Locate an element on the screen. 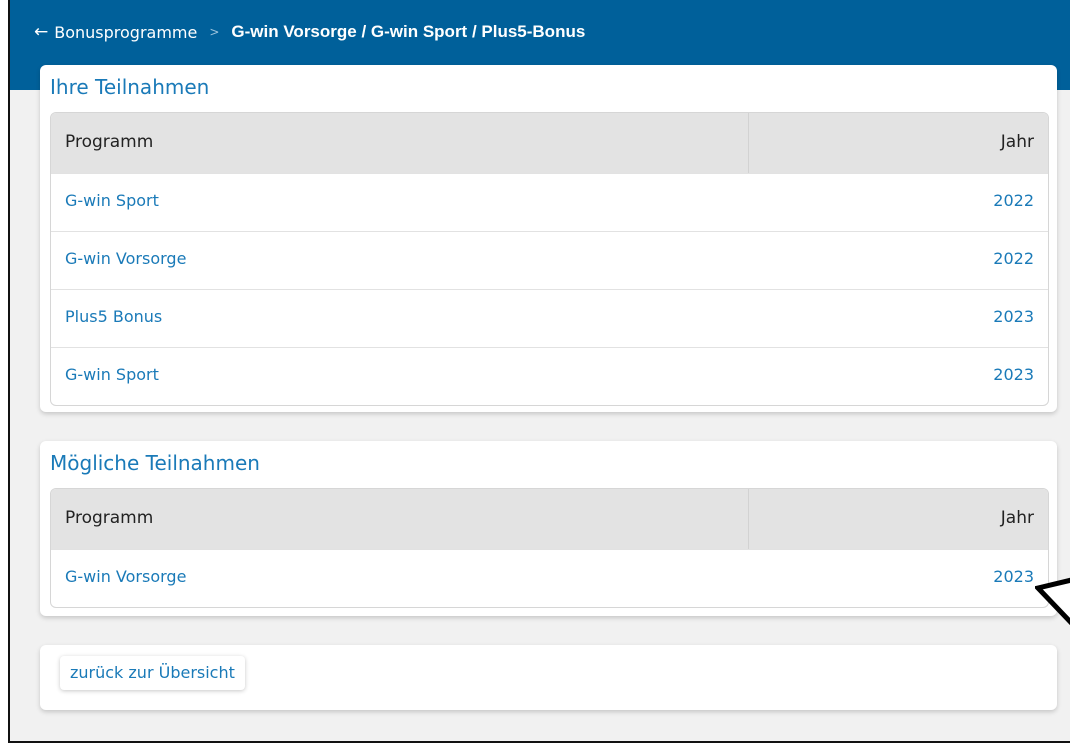 The height and width of the screenshot is (743, 1070). ihre-teilnahmen-title: Ihre Teilnahmen is located at coordinates (130, 87).